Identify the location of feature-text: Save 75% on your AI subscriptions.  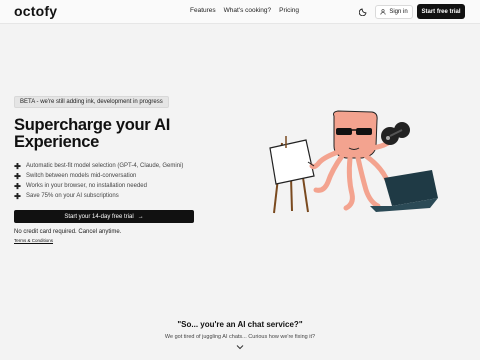
(72, 196).